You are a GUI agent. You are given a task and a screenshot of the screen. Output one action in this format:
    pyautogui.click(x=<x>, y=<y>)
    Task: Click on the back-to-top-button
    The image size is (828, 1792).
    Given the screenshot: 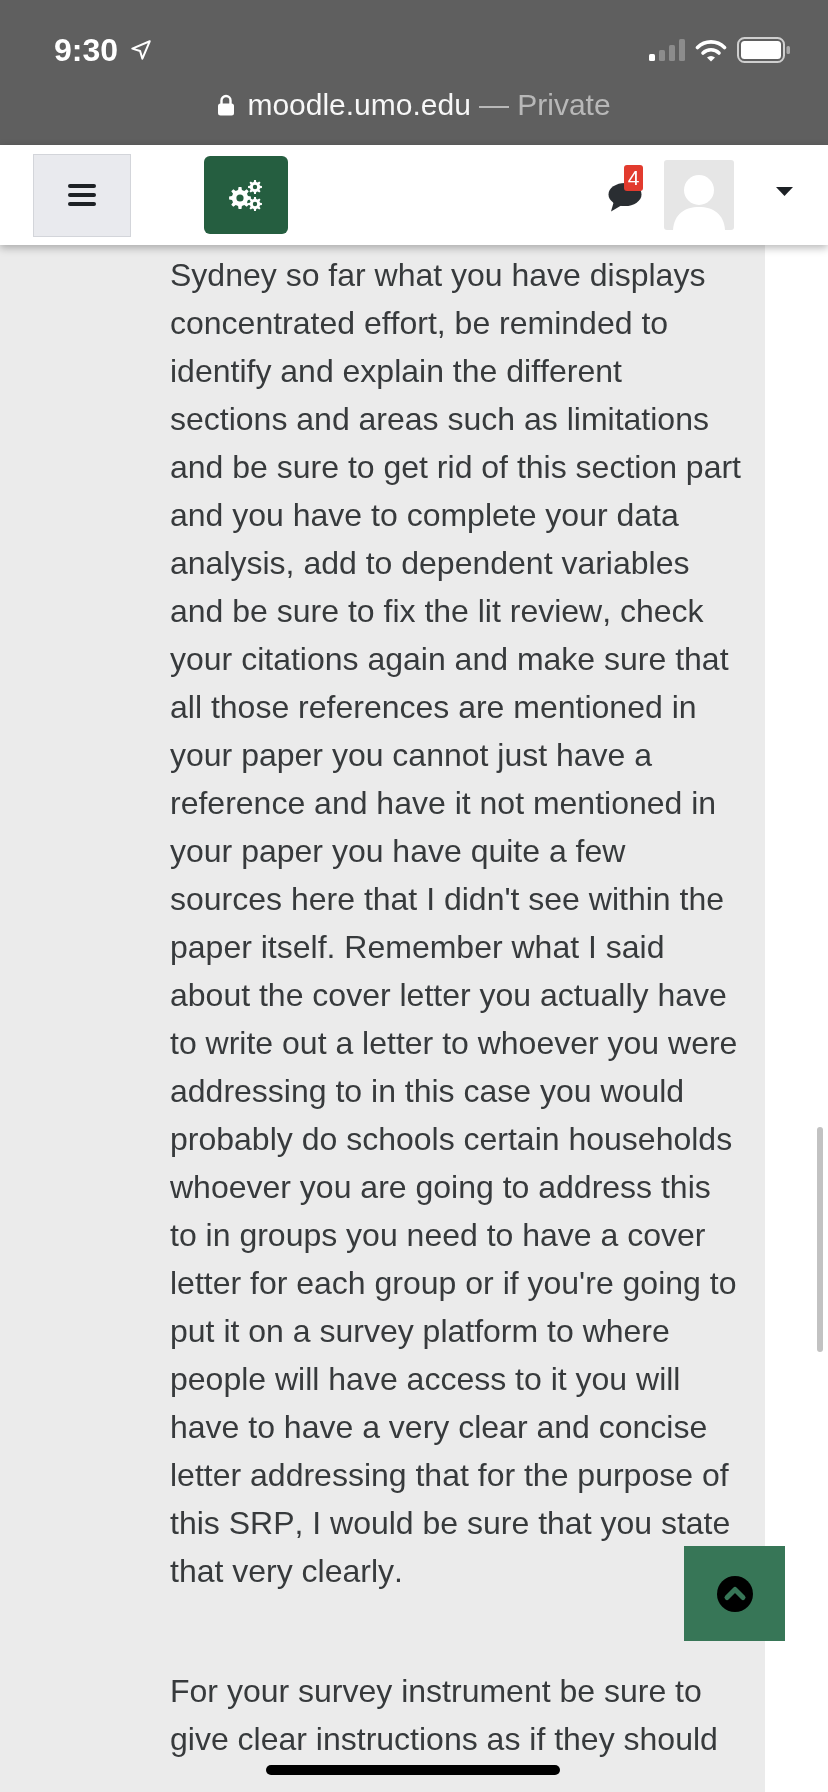 What is the action you would take?
    pyautogui.click(x=734, y=1593)
    